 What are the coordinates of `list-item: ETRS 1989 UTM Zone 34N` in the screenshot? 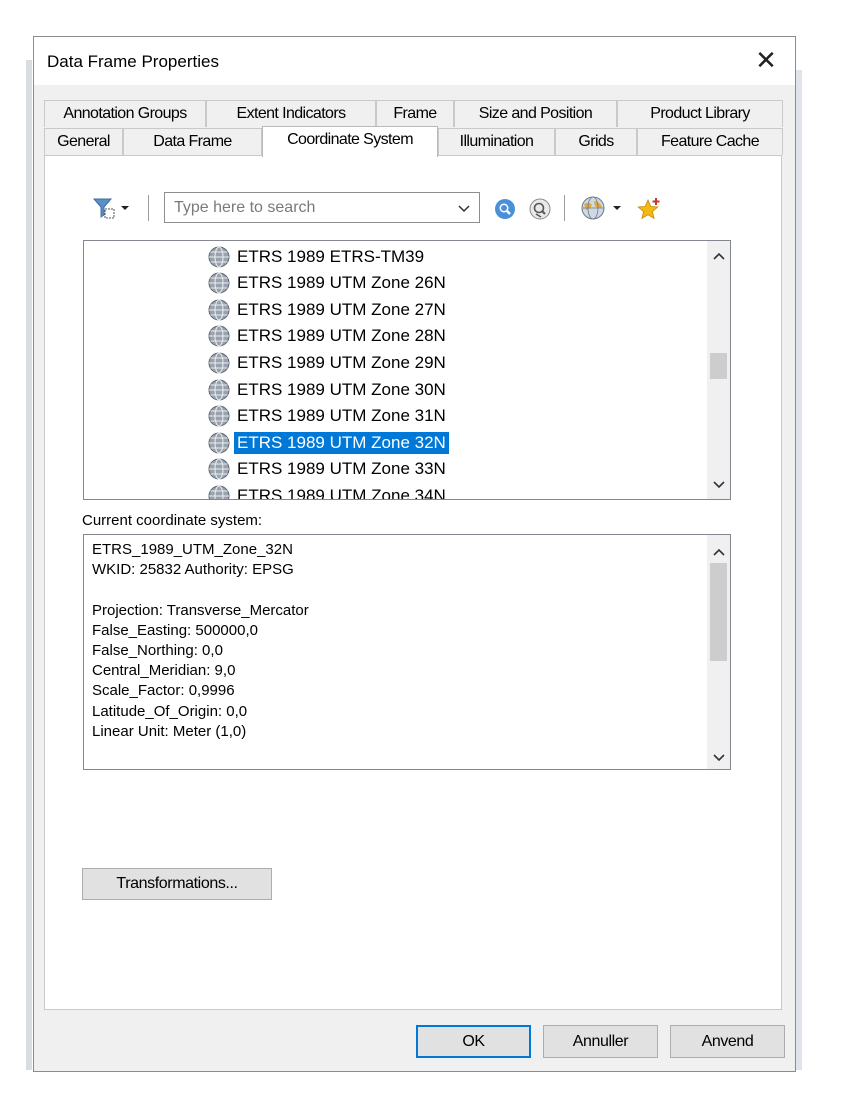 It's located at (328, 491).